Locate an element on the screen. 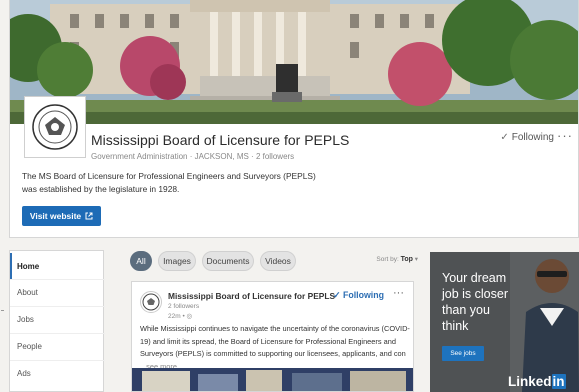 This screenshot has height=392, width=579. company-name: Mississippi Board of Licensure for PEPLS is located at coordinates (220, 140).